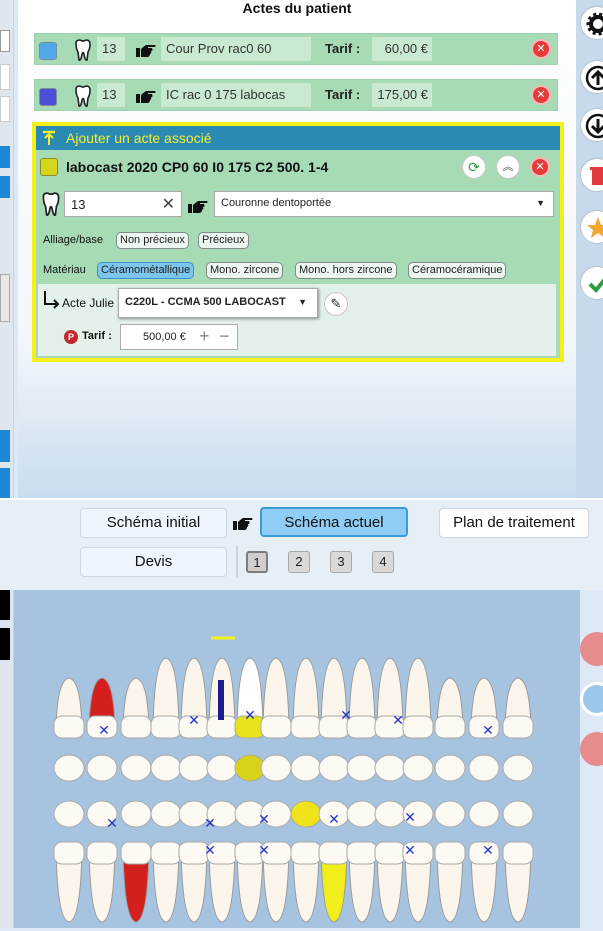 The image size is (603, 931). I want to click on tooth-number-input: 13 ✕, so click(123, 204).